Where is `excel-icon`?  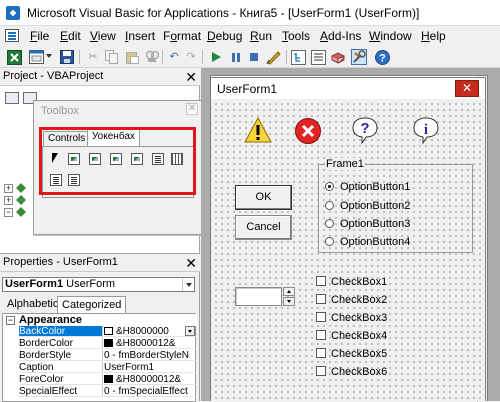
excel-icon is located at coordinates (14, 57).